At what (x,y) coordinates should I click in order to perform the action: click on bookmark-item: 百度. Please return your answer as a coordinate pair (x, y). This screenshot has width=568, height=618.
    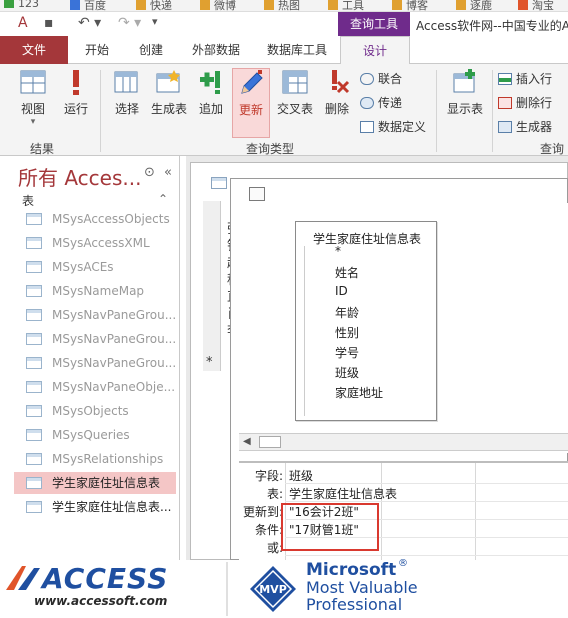
    Looking at the image, I should click on (88, 5).